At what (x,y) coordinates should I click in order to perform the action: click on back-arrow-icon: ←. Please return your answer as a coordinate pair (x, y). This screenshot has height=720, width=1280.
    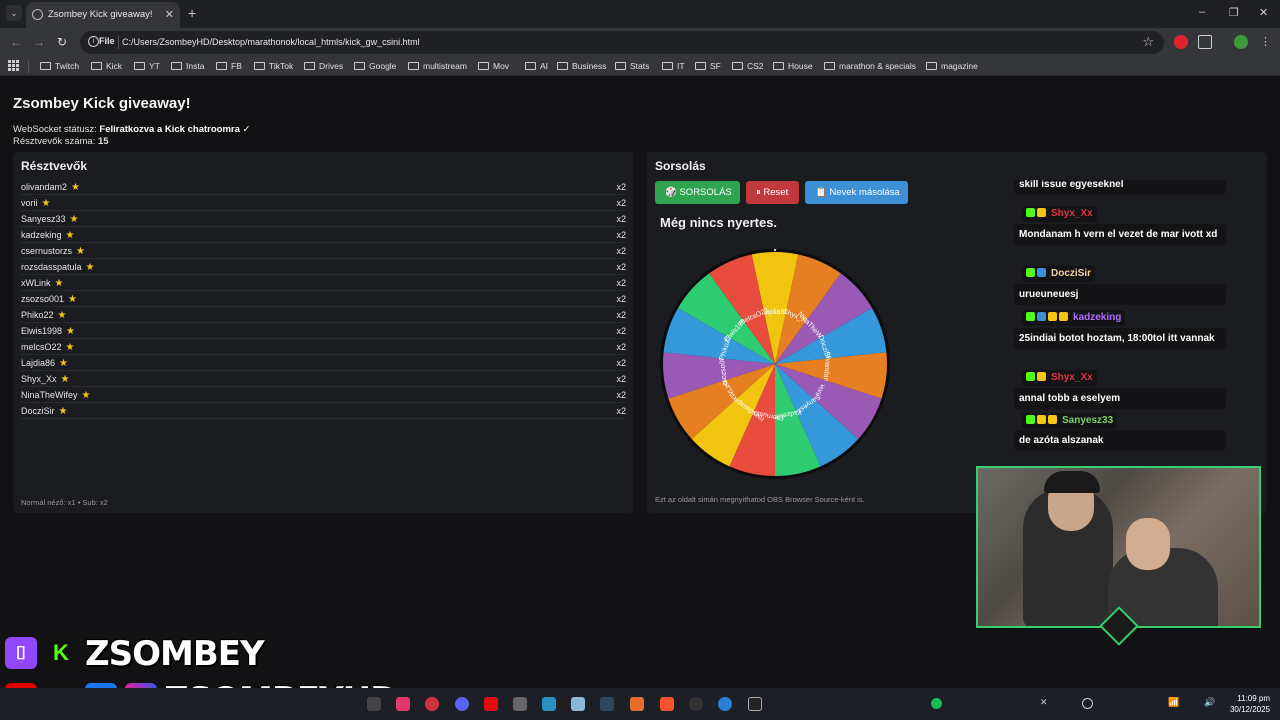
    Looking at the image, I should click on (16, 42).